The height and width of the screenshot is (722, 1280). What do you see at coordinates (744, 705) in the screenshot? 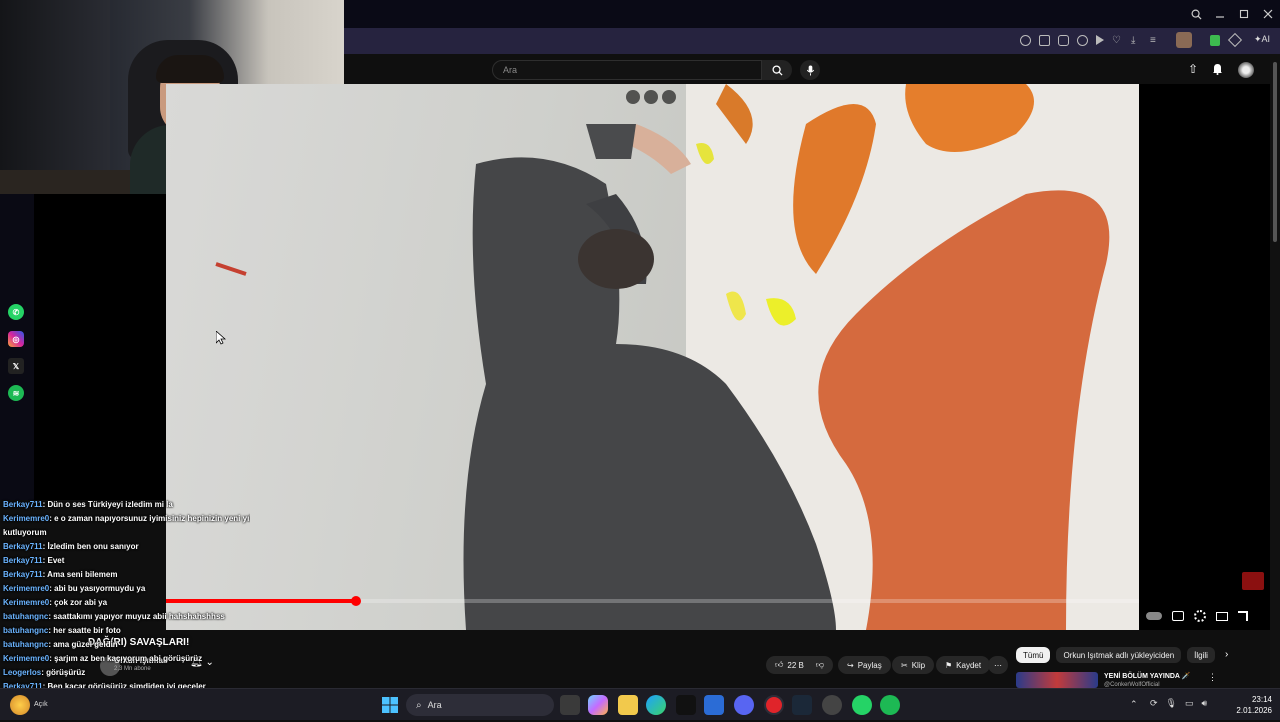
I see `discord-icon` at bounding box center [744, 705].